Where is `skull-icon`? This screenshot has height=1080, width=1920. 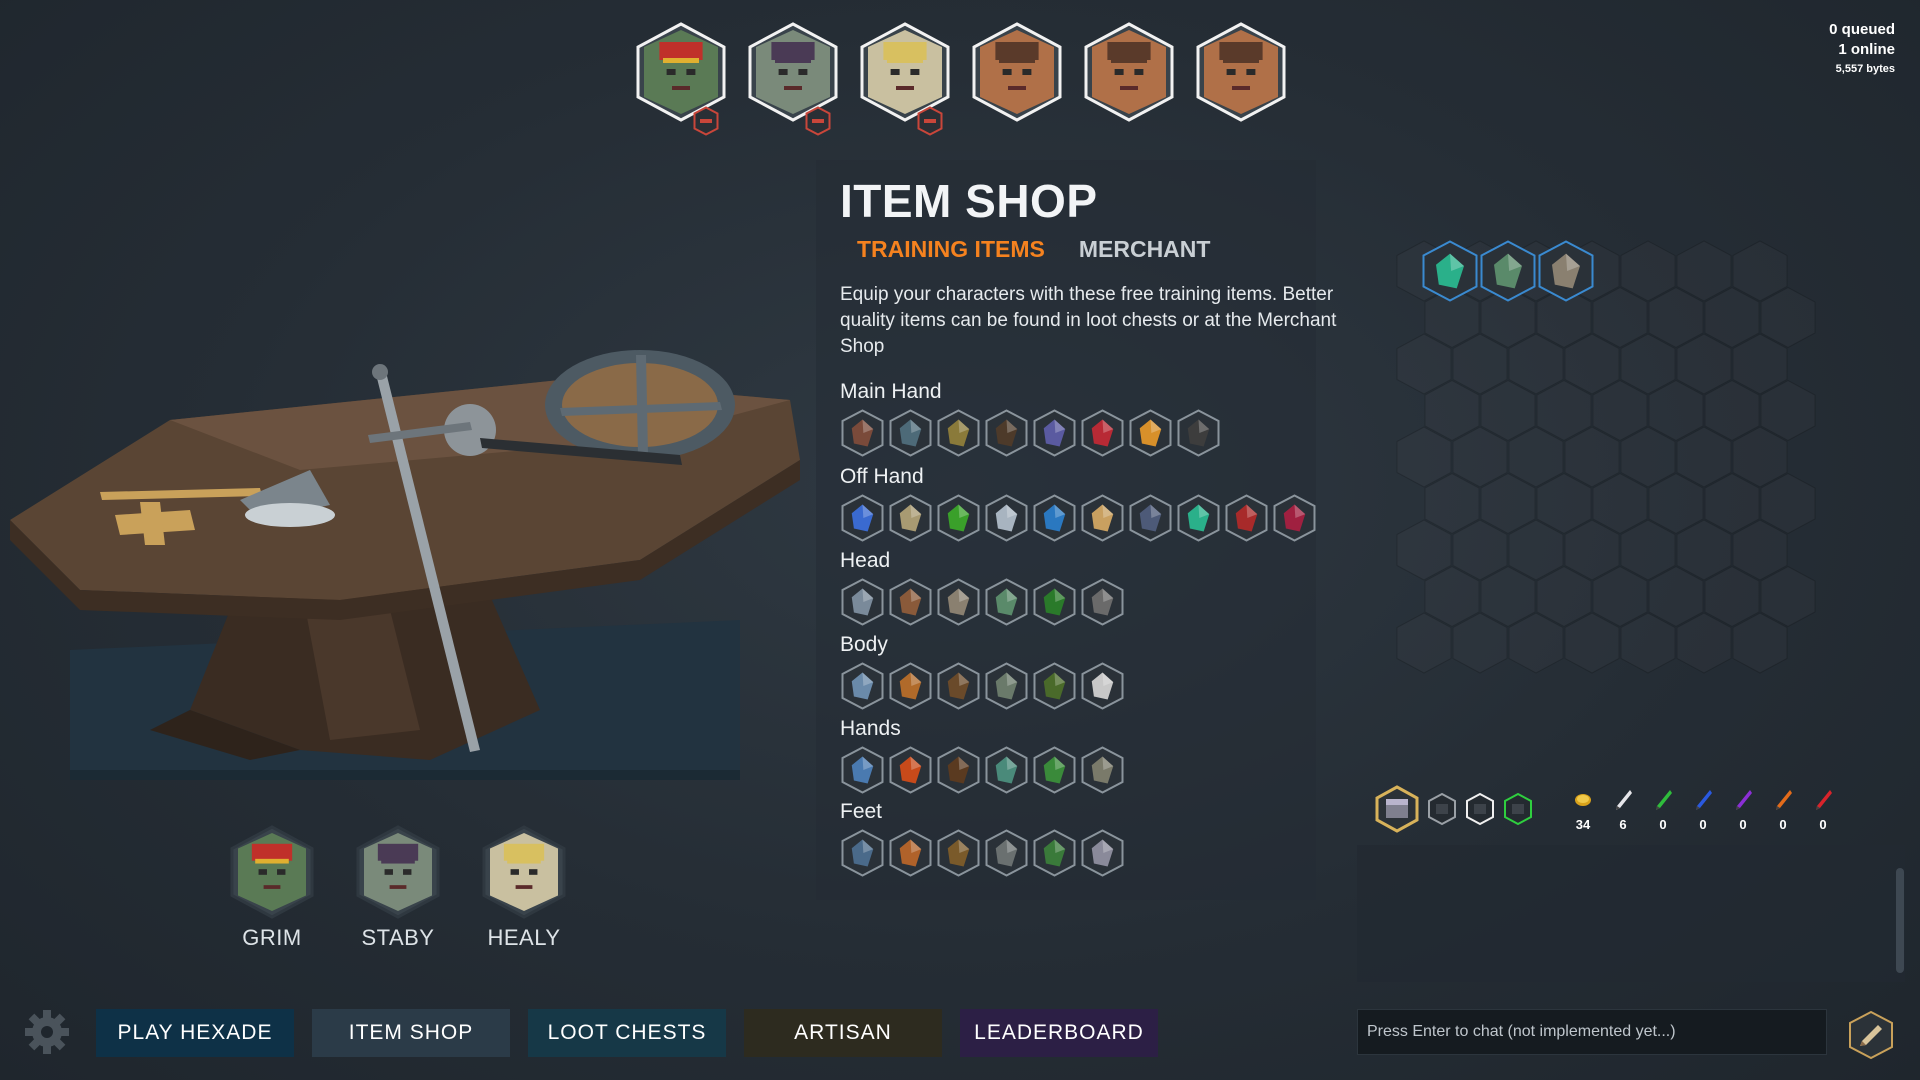
skull-icon is located at coordinates (1102, 518).